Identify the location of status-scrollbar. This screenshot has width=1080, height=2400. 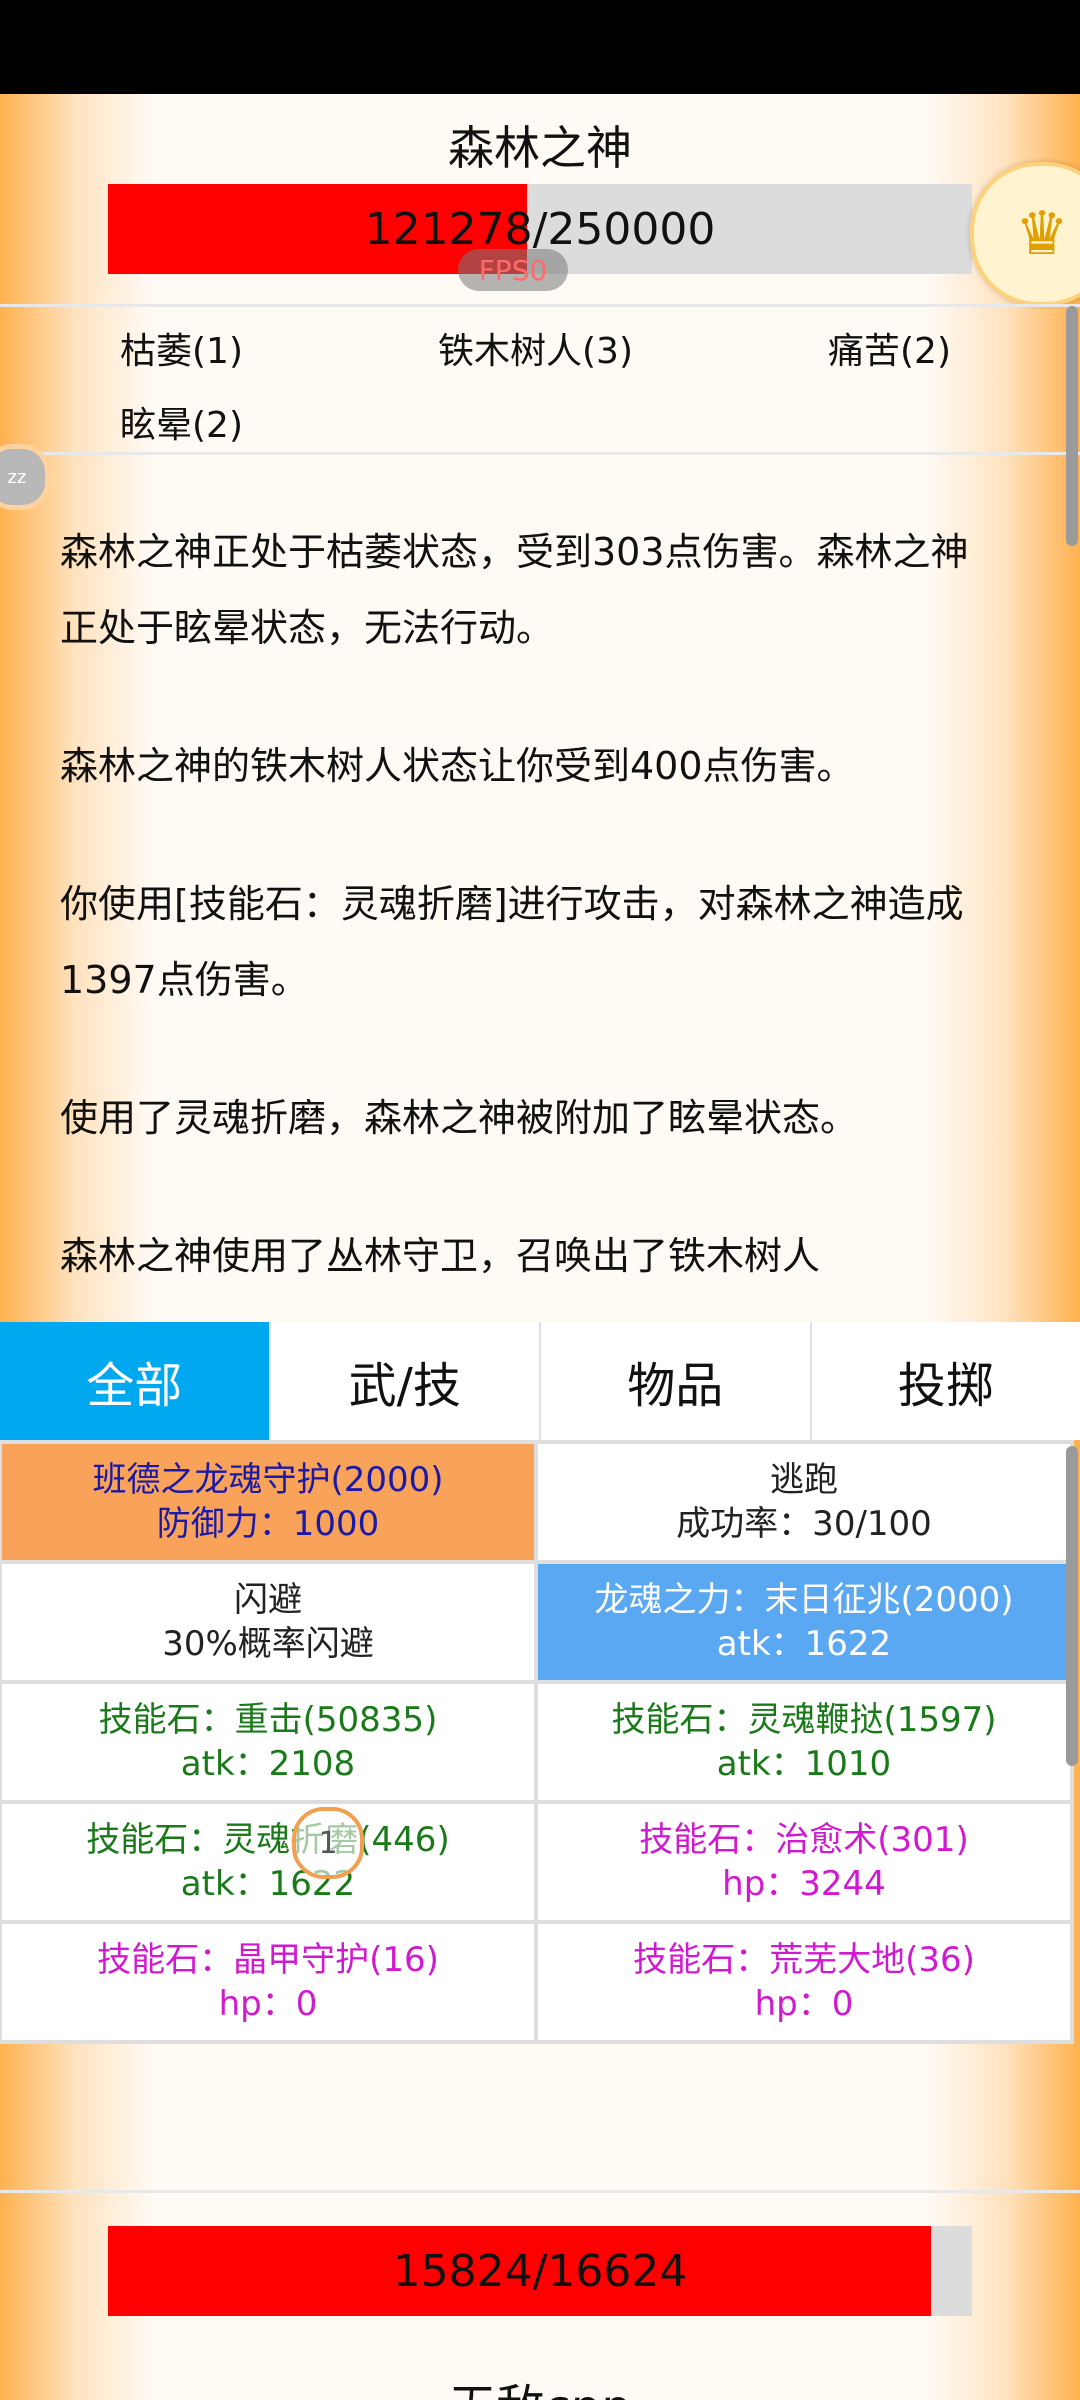
(1072, 426).